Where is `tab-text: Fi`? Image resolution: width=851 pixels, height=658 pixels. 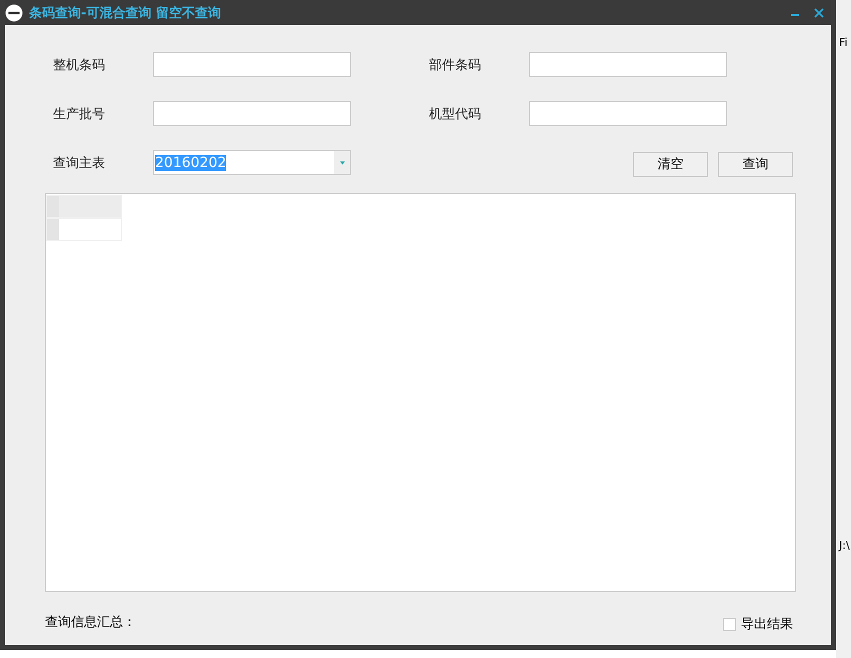 tab-text: Fi is located at coordinates (843, 42).